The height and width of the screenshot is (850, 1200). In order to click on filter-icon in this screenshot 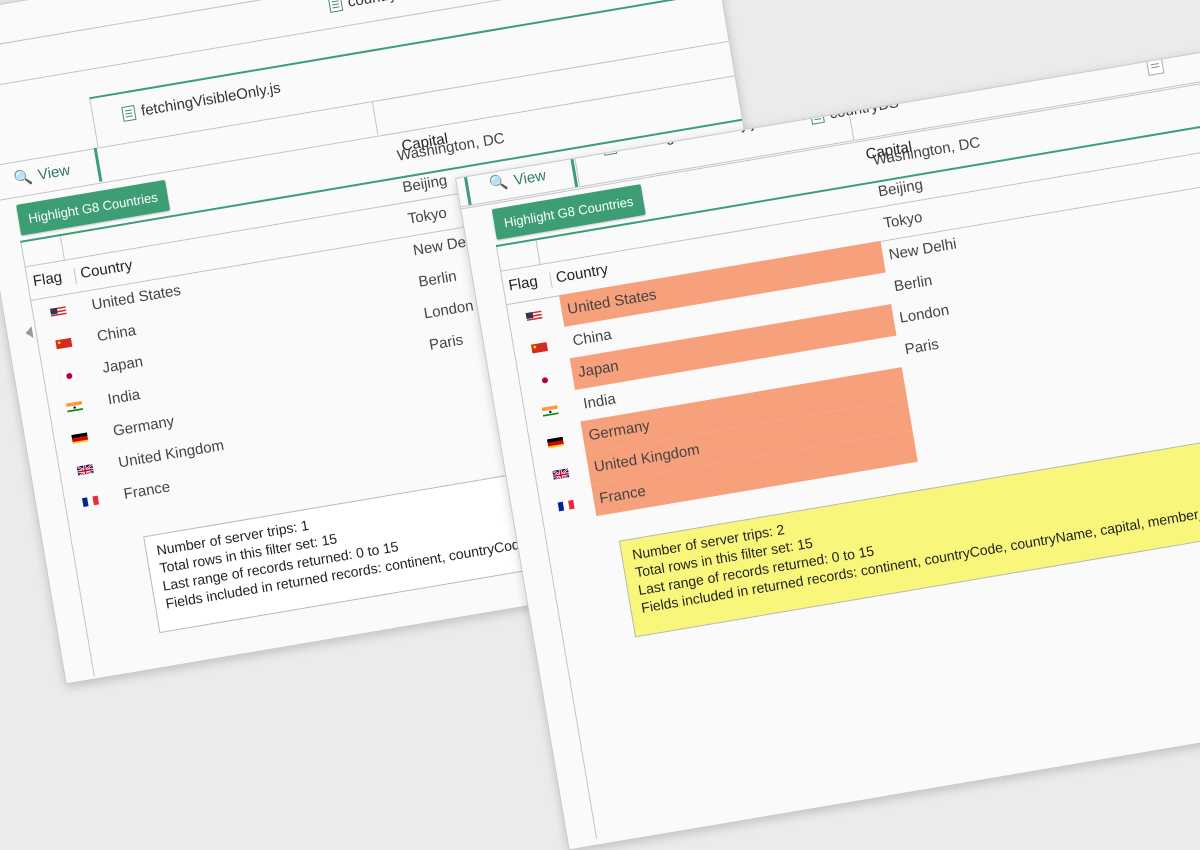, I will do `click(1155, 66)`.